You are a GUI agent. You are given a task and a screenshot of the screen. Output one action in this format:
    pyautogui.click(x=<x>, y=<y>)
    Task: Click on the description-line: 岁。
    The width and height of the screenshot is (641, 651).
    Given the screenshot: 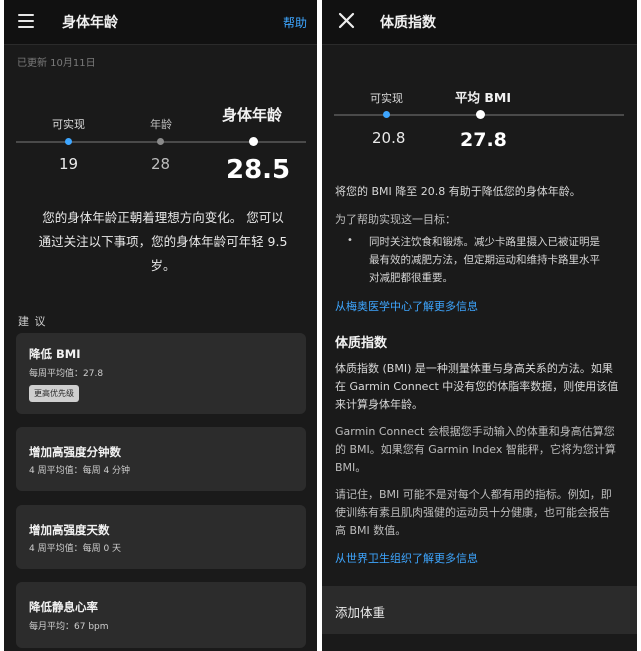 What is the action you would take?
    pyautogui.click(x=163, y=265)
    